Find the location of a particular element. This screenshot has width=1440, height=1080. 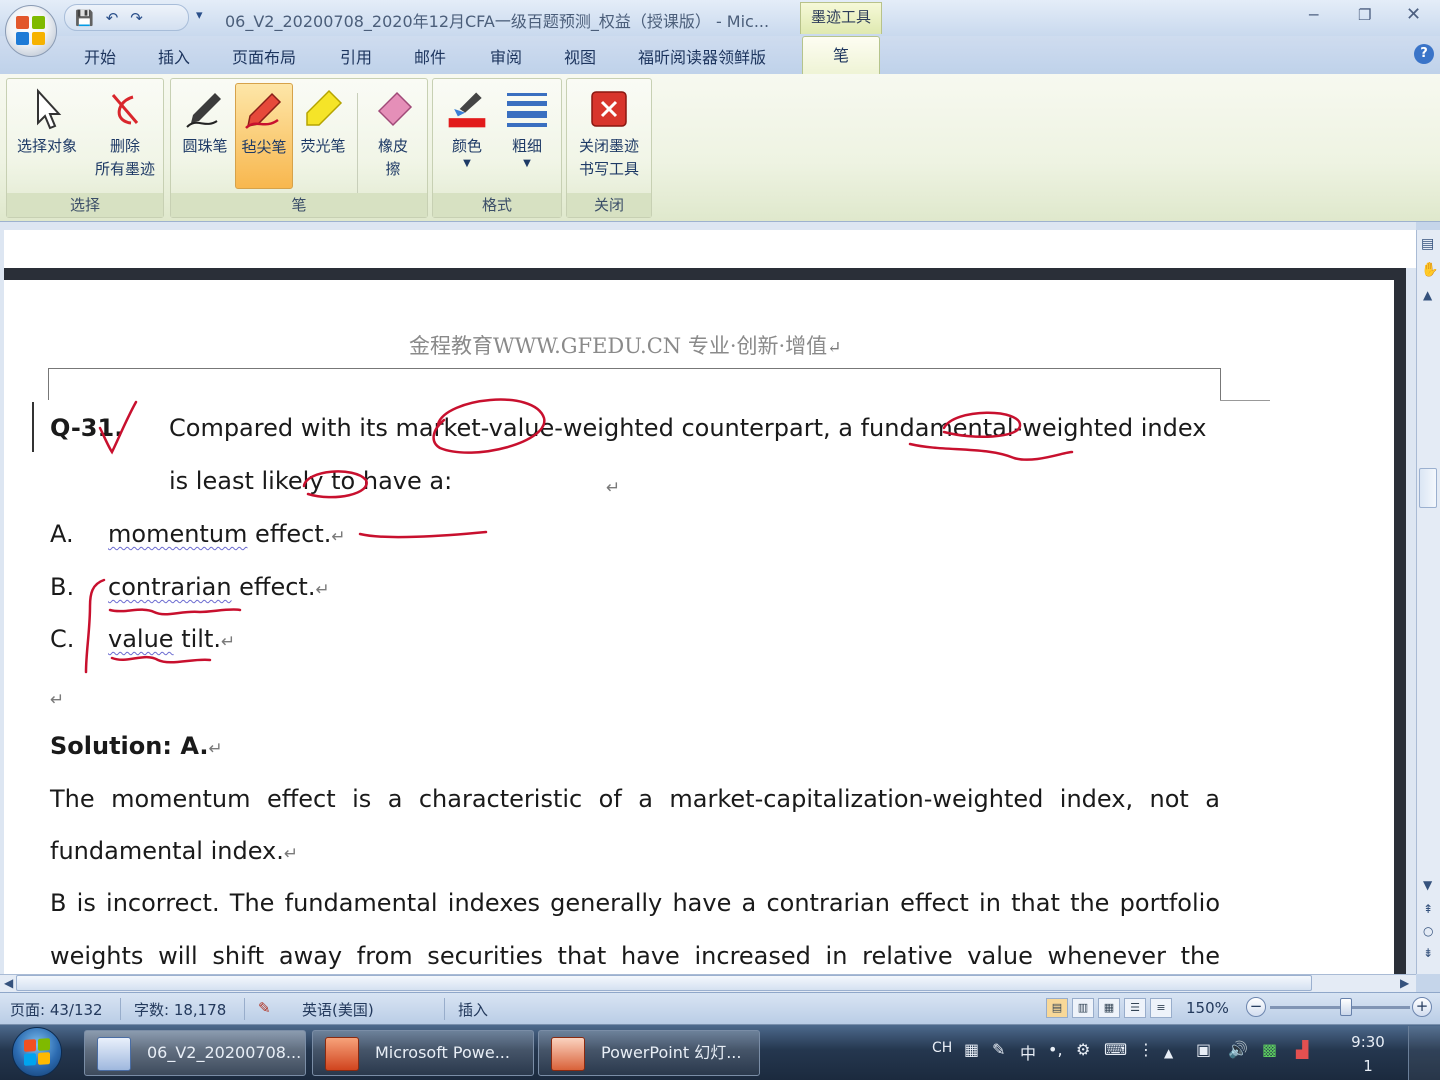

zoom-slider-handle is located at coordinates (1346, 1007).